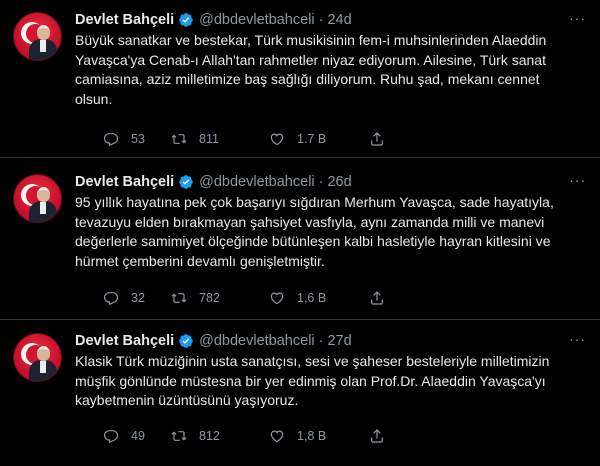 Image resolution: width=600 pixels, height=466 pixels. Describe the element at coordinates (209, 298) in the screenshot. I see `retweet-count: 782` at that location.